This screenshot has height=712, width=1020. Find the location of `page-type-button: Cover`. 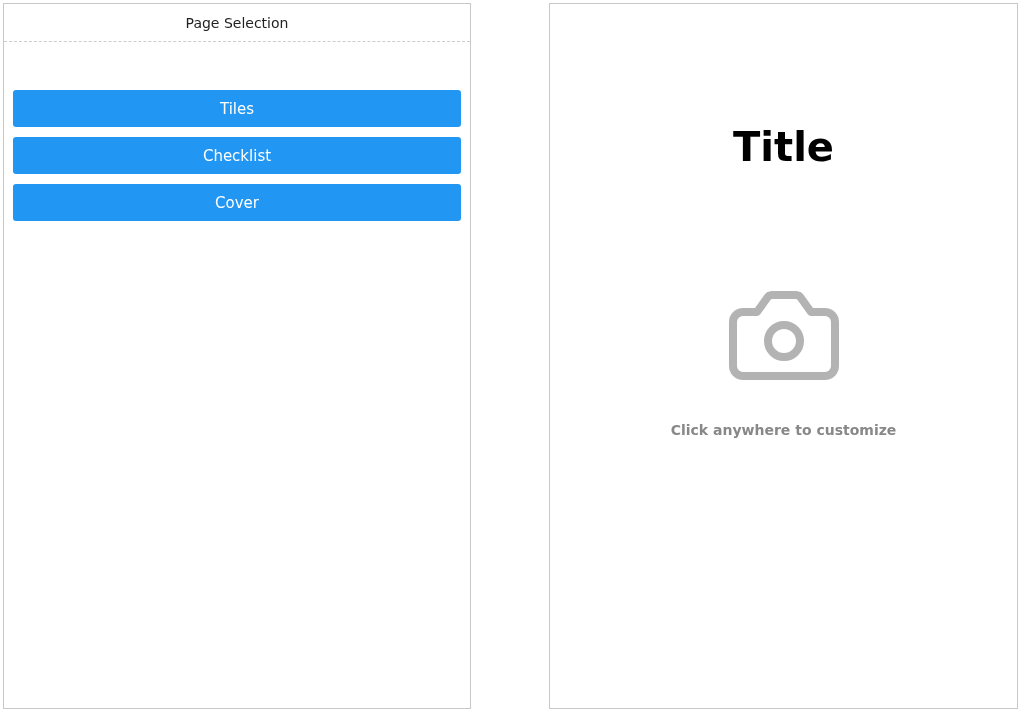

page-type-button: Cover is located at coordinates (237, 202).